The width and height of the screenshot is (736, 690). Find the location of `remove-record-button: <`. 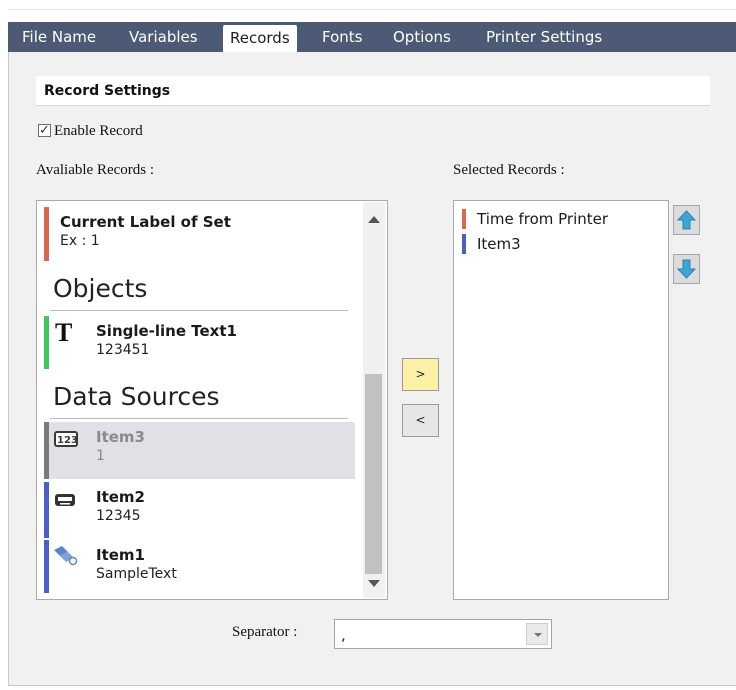

remove-record-button: < is located at coordinates (420, 420).